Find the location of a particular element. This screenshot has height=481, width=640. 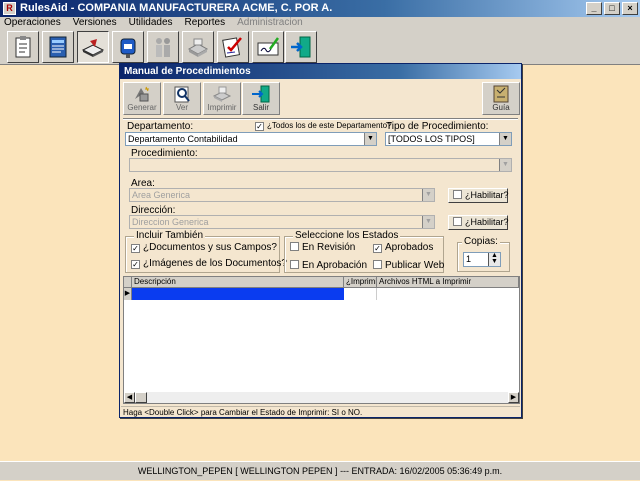

toolbar-btn-printer is located at coordinates (198, 47).